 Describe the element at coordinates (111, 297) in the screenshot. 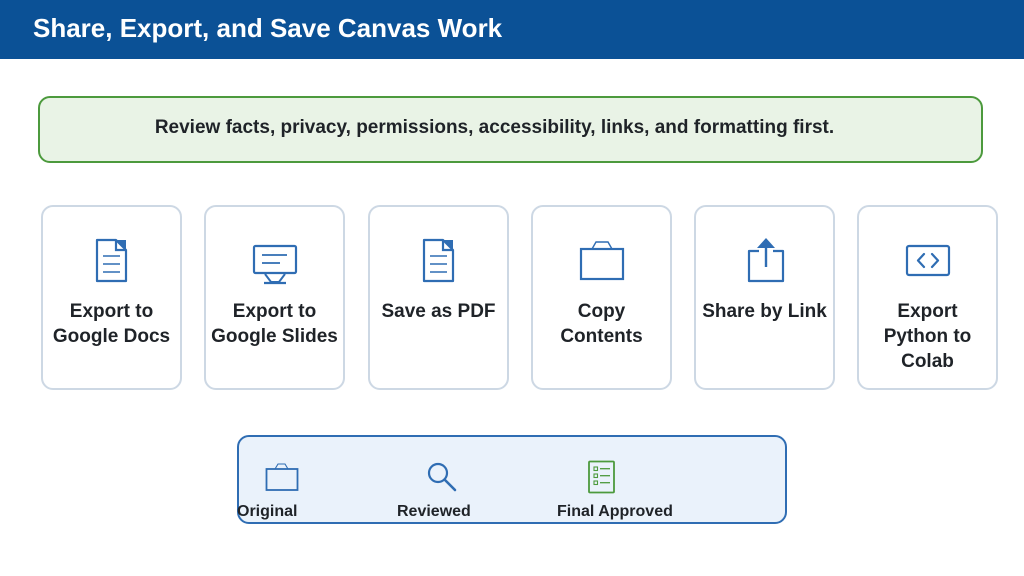

I see `export-google-docs-card: Export to Google Docs` at that location.